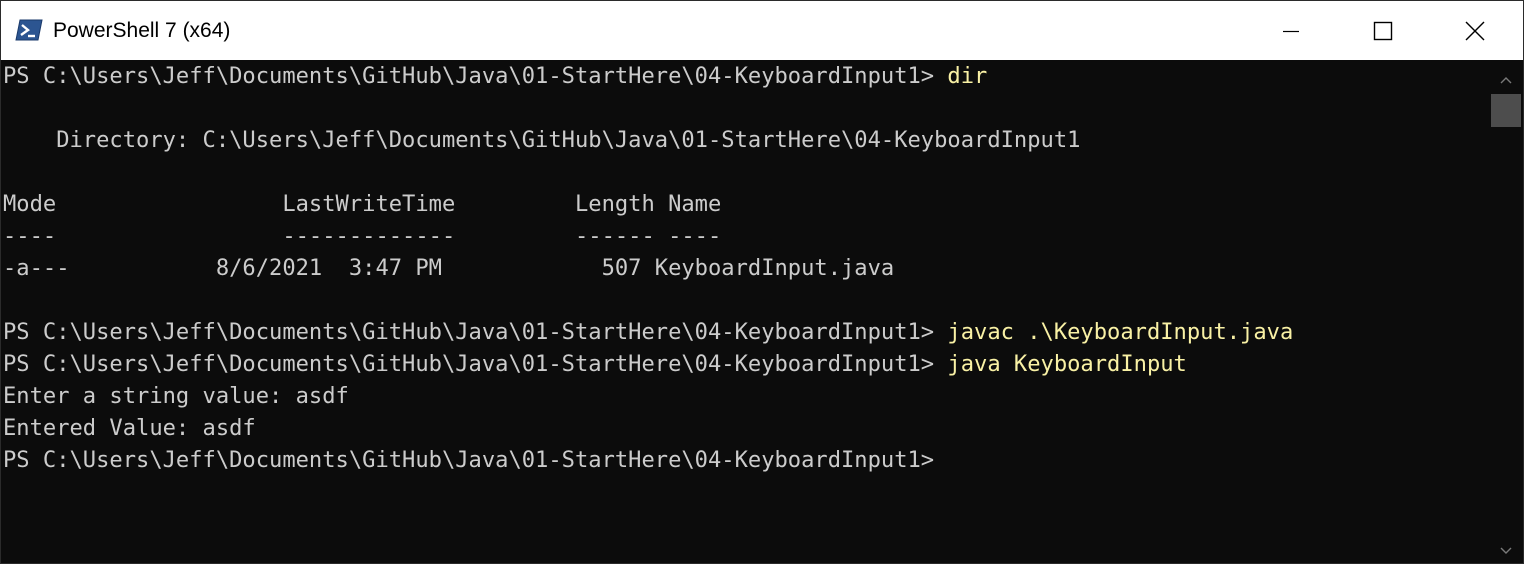 This screenshot has height=564, width=1524. I want to click on maximize-icon, so click(1383, 31).